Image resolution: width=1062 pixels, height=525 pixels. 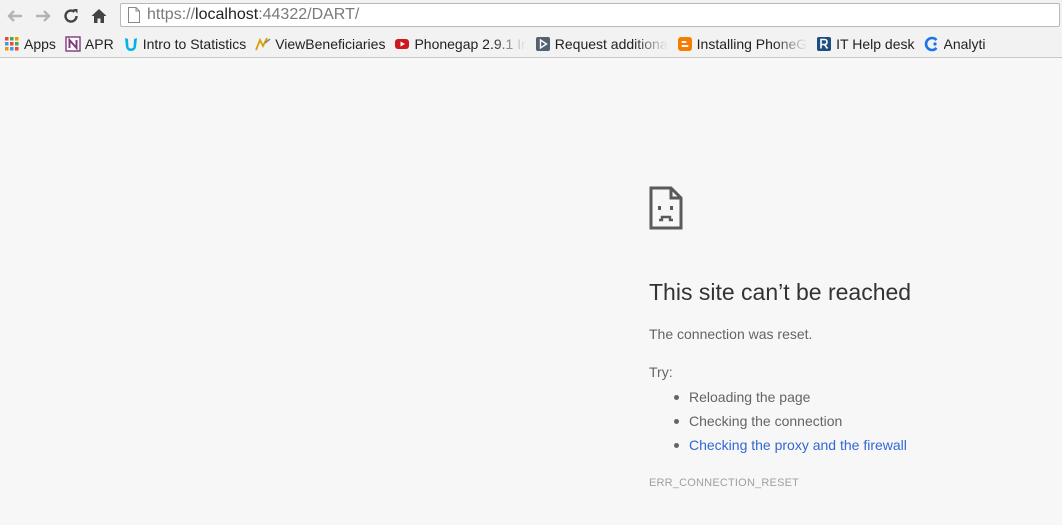 I want to click on bookmark-request-additional: Request additiona, so click(x=602, y=44).